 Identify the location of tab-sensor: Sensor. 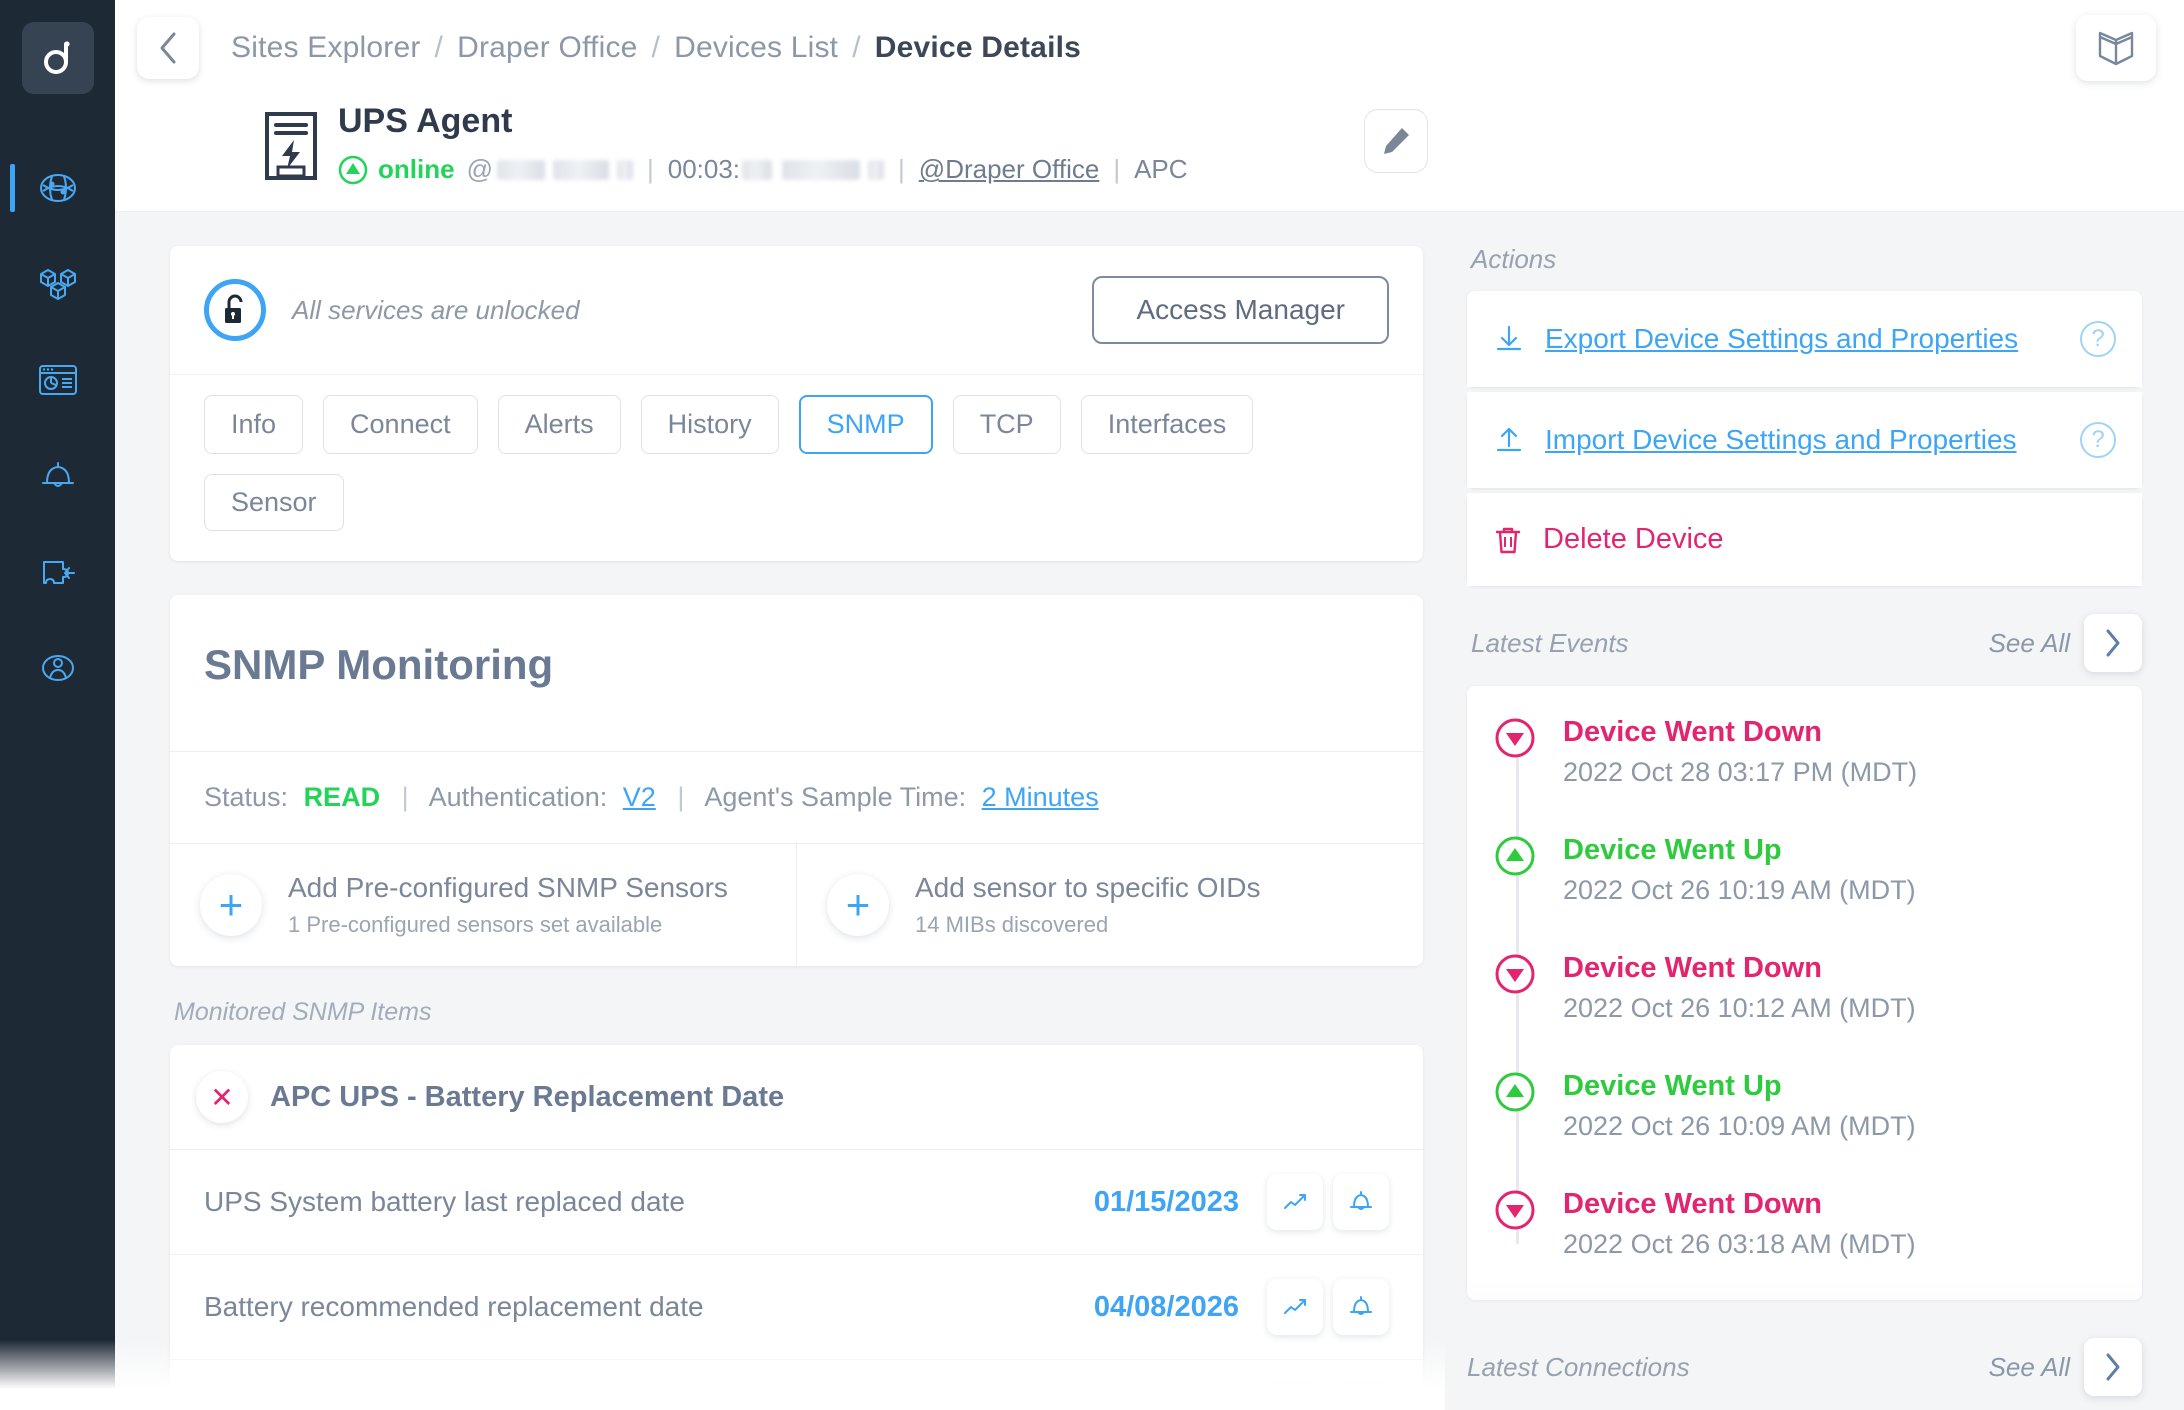
(274, 503).